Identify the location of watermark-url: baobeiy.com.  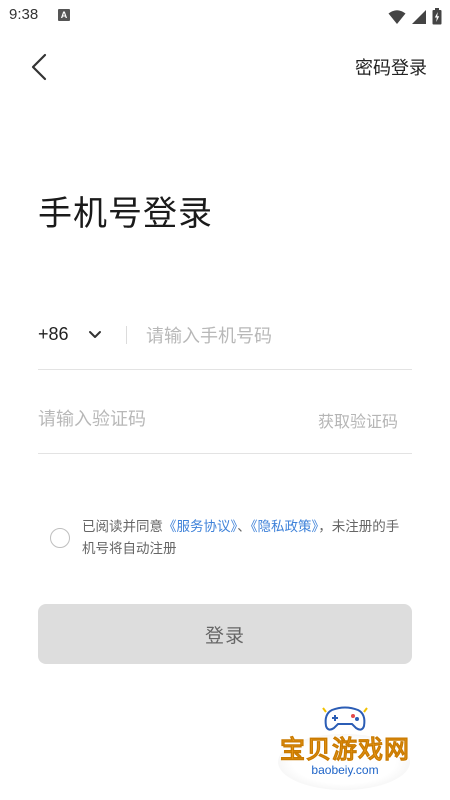
(345, 770).